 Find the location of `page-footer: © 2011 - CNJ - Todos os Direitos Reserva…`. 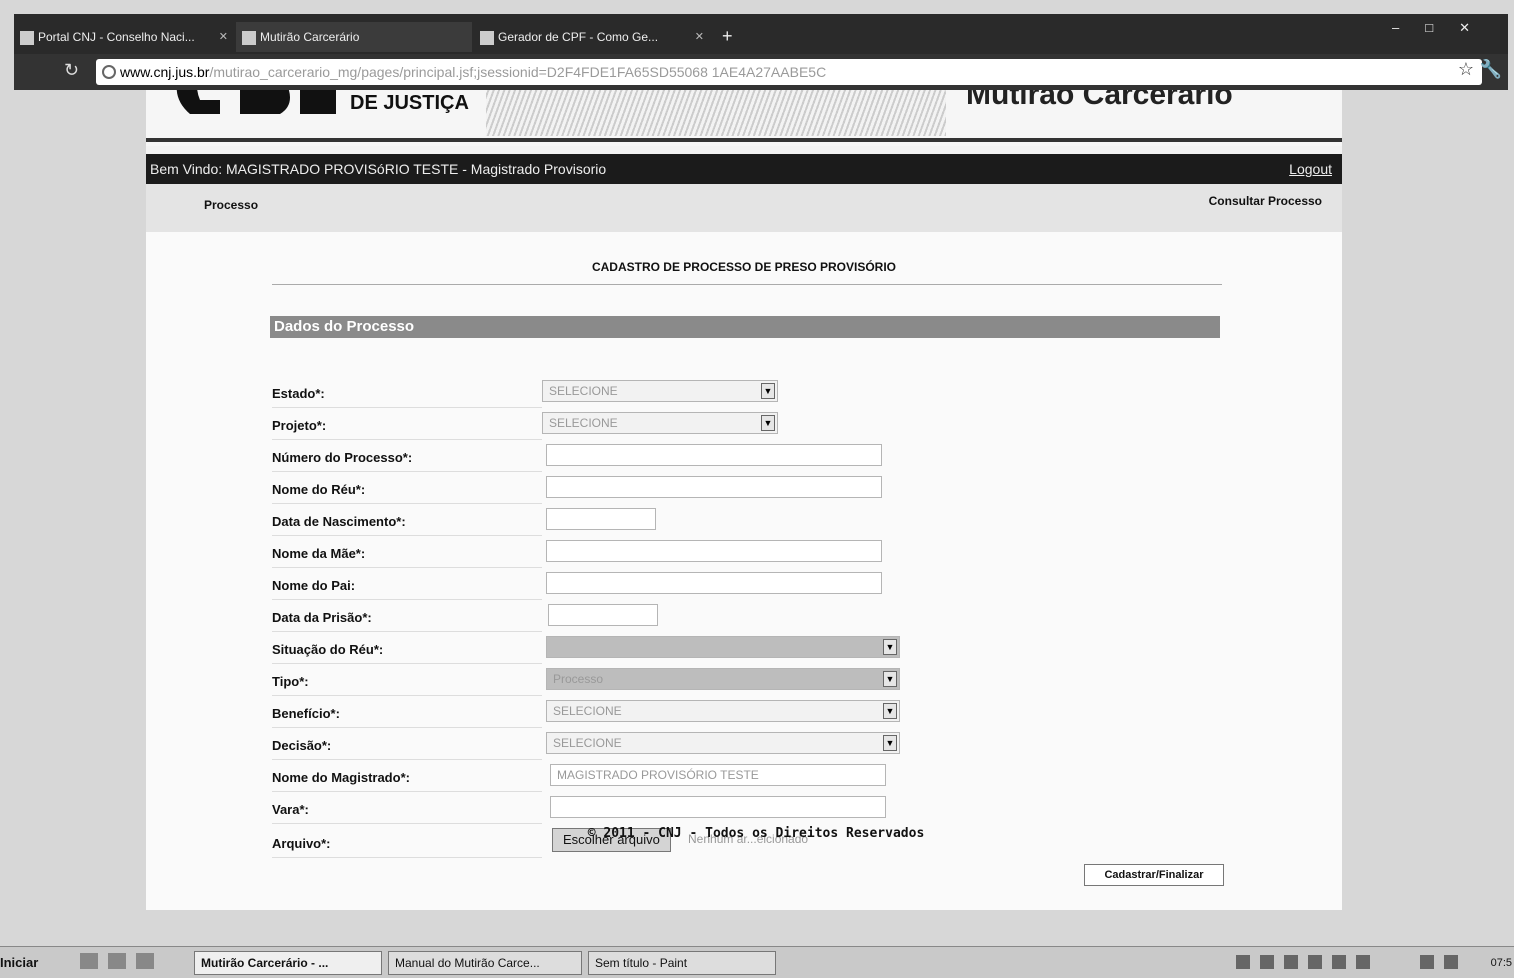

page-footer: © 2011 - CNJ - Todos os Direitos Reserva… is located at coordinates (756, 833).